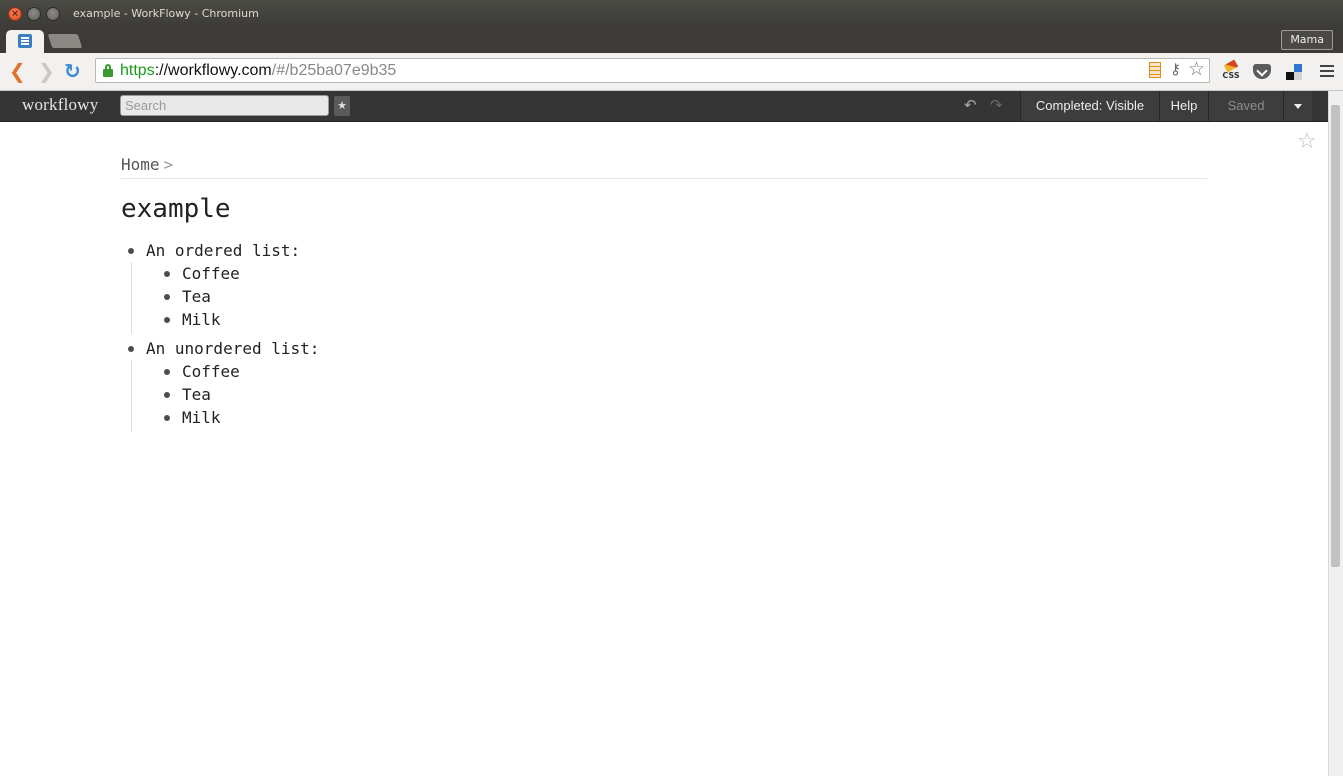 The image size is (1343, 776). Describe the element at coordinates (1183, 106) in the screenshot. I see `help-button: Help` at that location.